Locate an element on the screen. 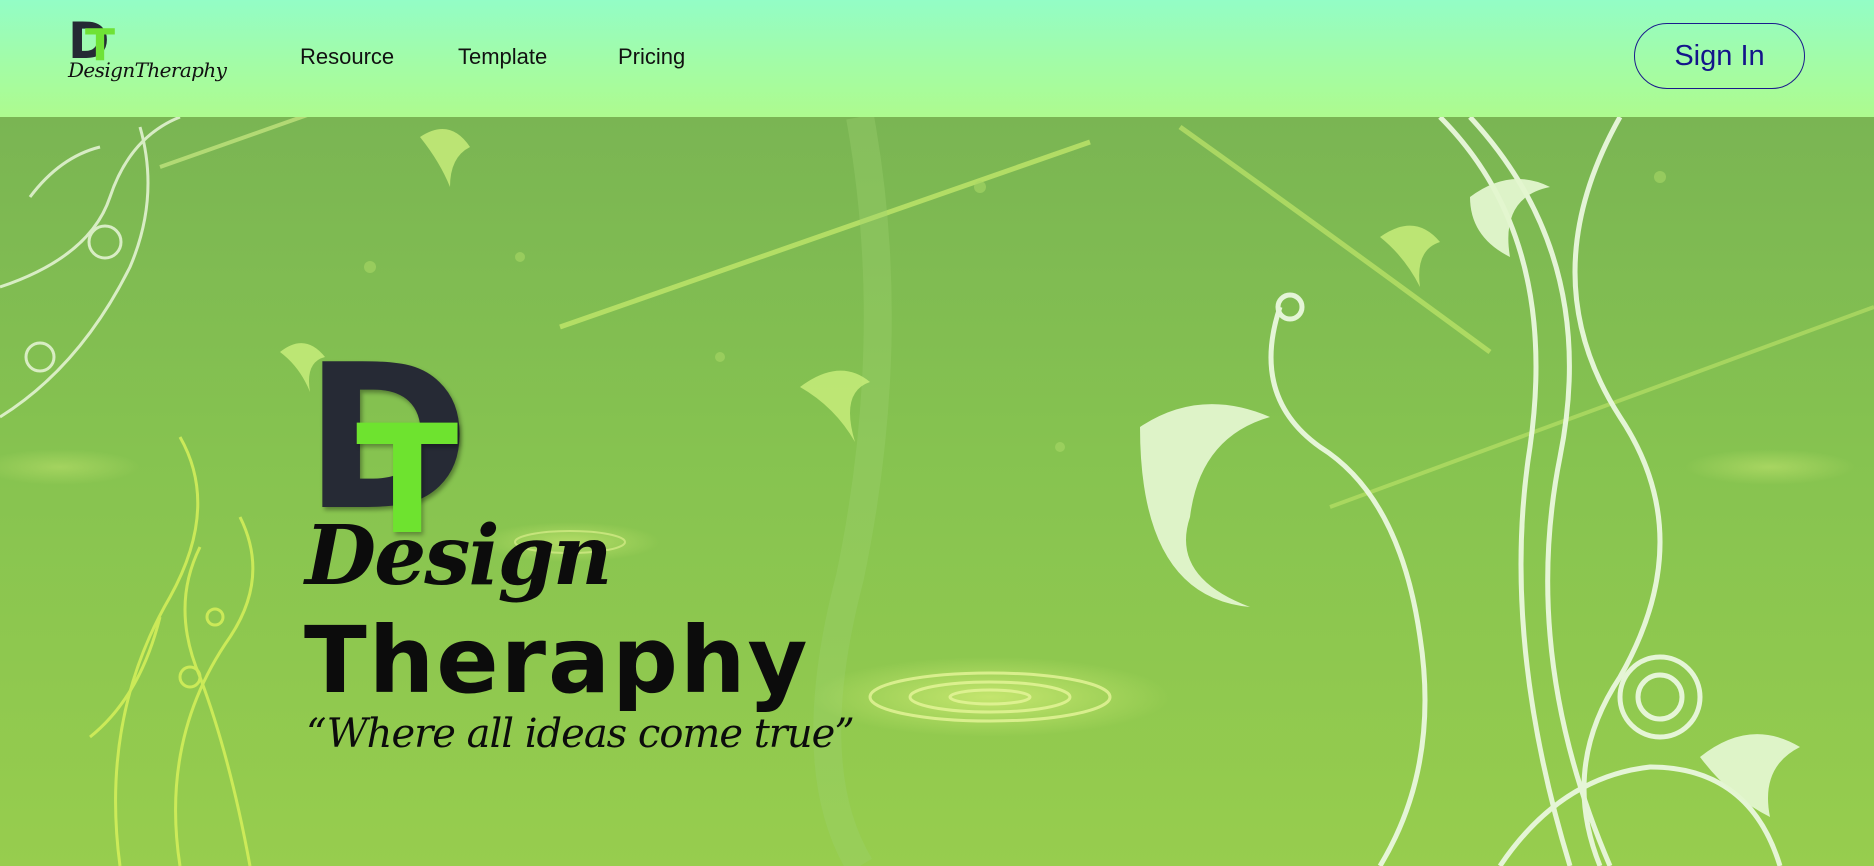  logo-wordmark: DesignTheraphy is located at coordinates (147, 70).